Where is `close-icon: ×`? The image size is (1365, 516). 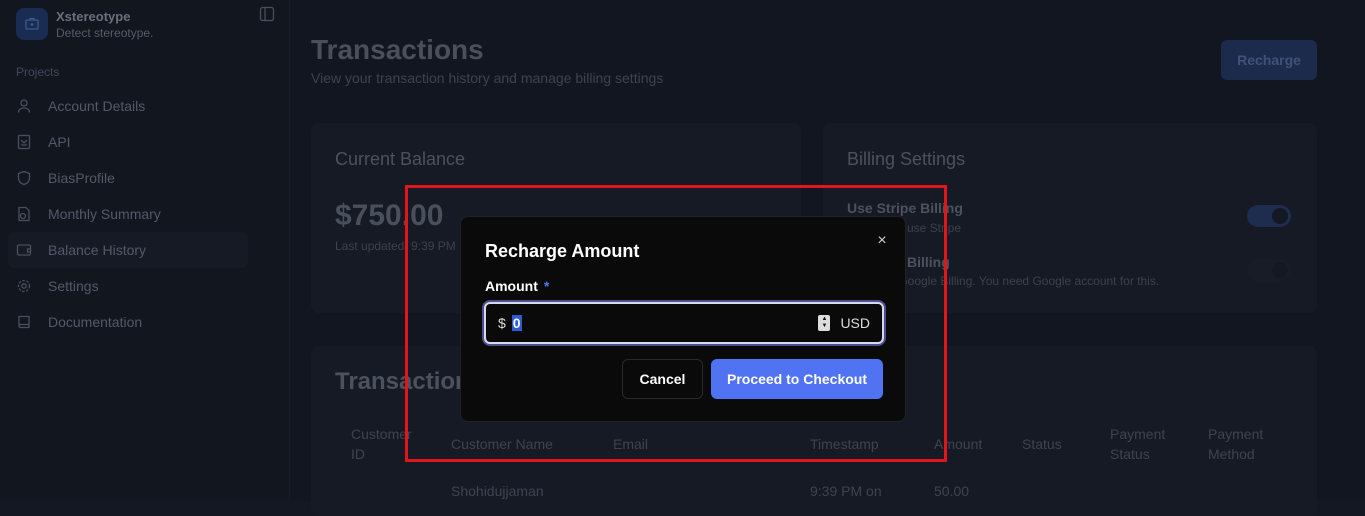 close-icon: × is located at coordinates (882, 241).